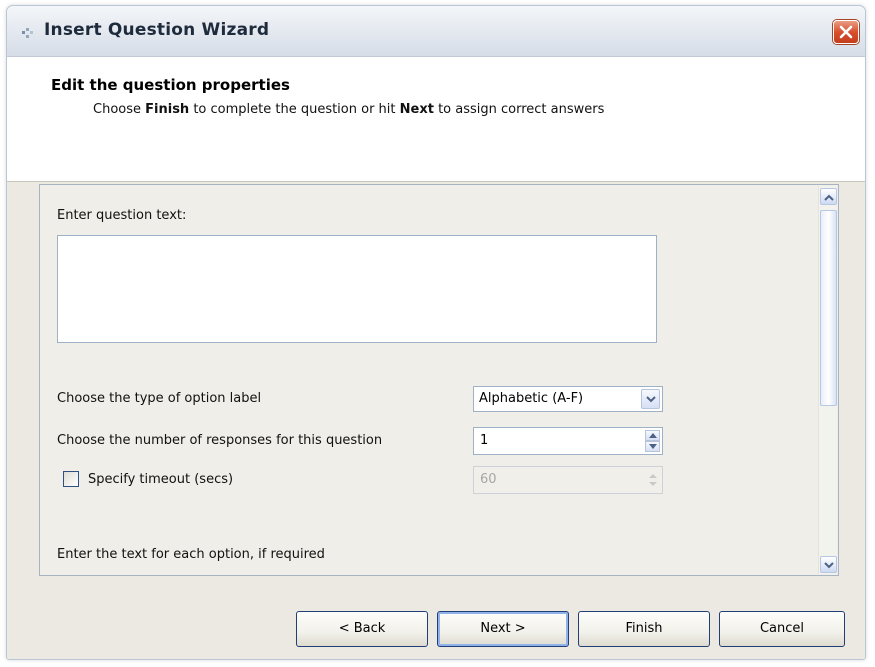  Describe the element at coordinates (157, 30) in the screenshot. I see `window-title: Insert Question Wizard` at that location.